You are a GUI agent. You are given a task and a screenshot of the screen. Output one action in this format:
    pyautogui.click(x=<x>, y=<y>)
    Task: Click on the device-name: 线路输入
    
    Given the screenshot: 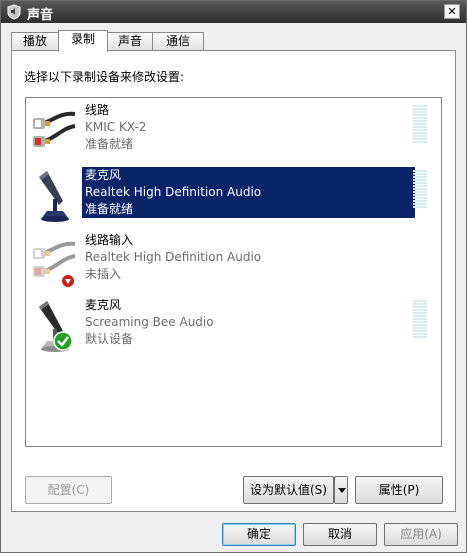 What is the action you would take?
    pyautogui.click(x=109, y=240)
    